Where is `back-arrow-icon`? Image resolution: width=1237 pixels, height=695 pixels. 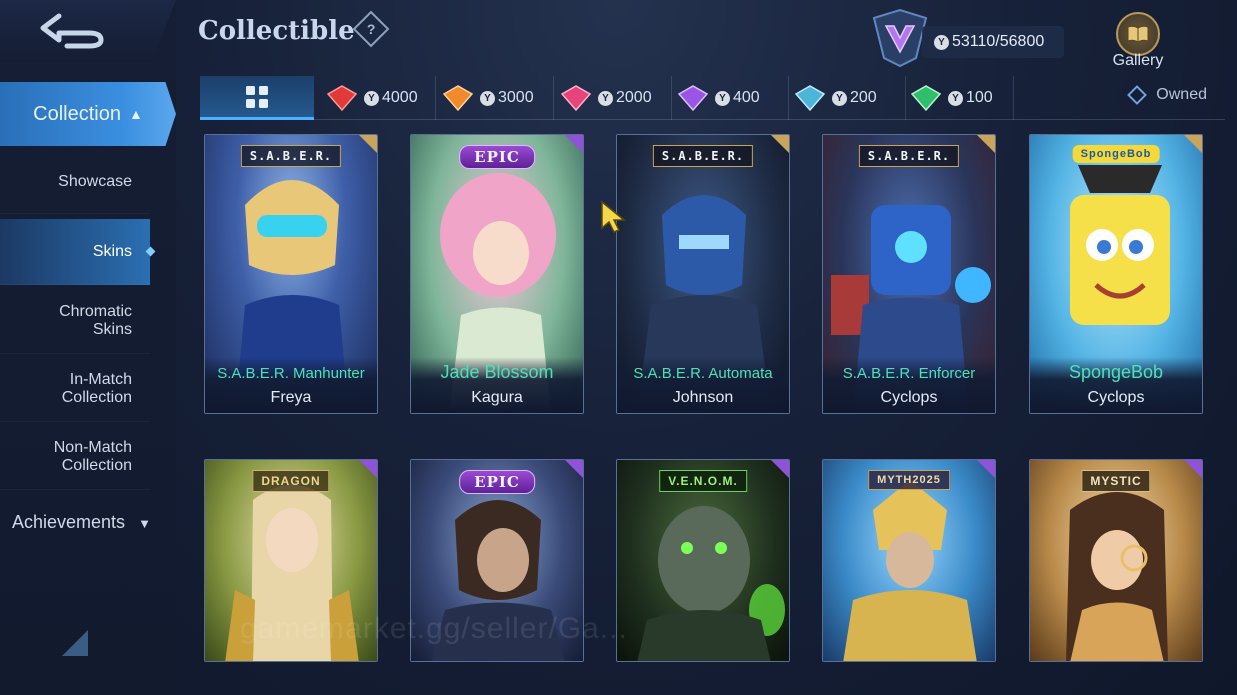 back-arrow-icon is located at coordinates (72, 31).